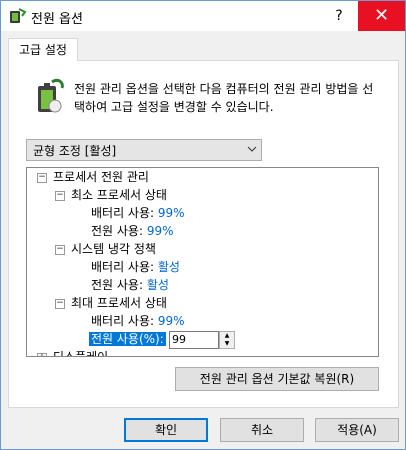  Describe the element at coordinates (339, 16) in the screenshot. I see `help-button: ?` at that location.